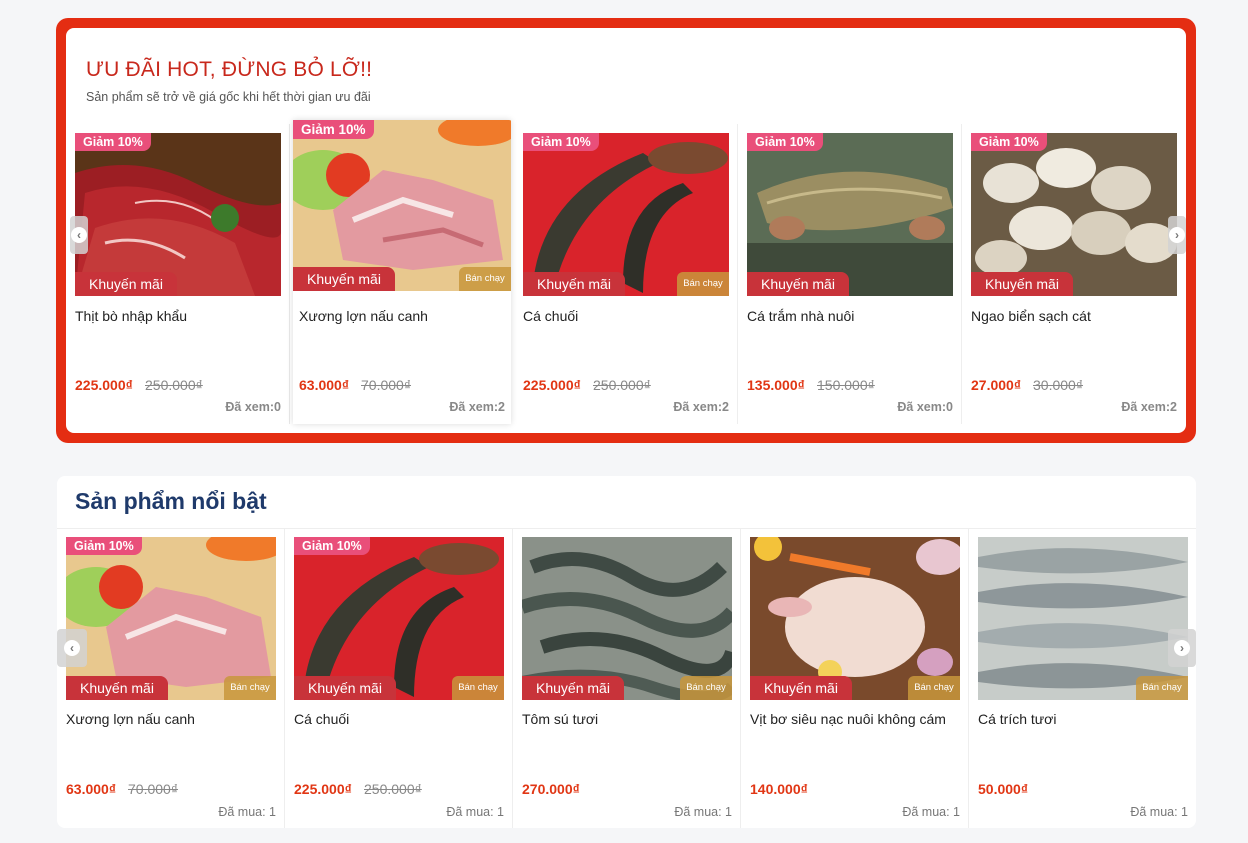 This screenshot has height=843, width=1248. I want to click on product-name: Vịt bơ siêu nạc nuôi không cám, so click(848, 719).